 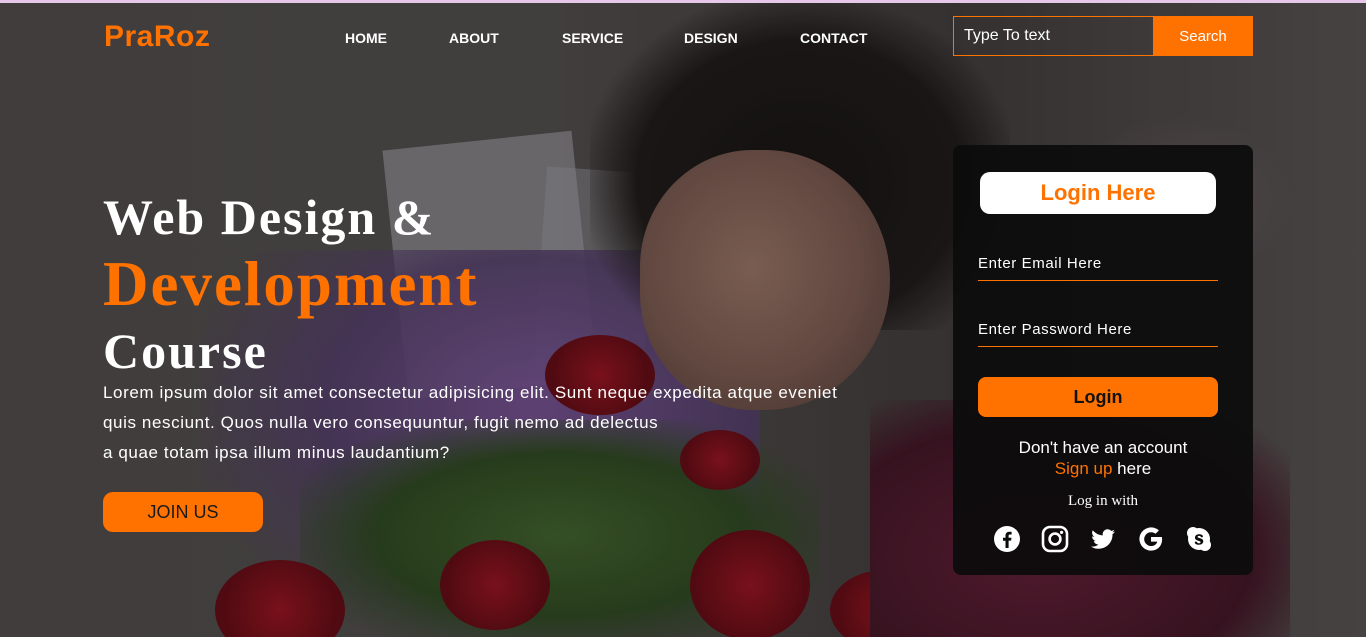 What do you see at coordinates (1103, 458) in the screenshot?
I see `signup-prompt: Don't have an account Sign up here` at bounding box center [1103, 458].